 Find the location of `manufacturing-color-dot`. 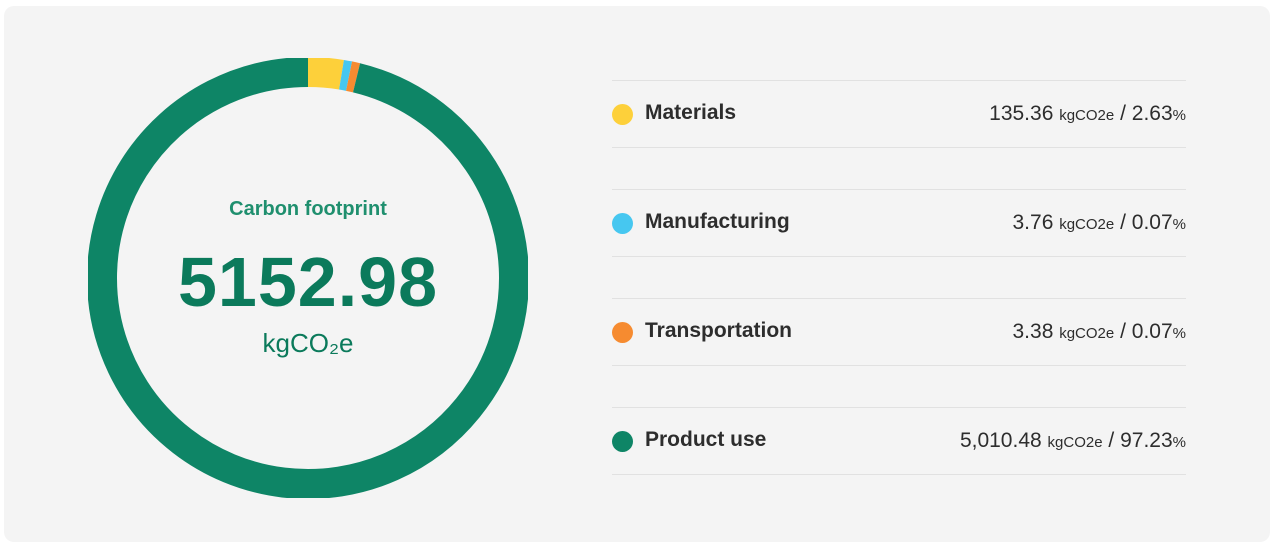

manufacturing-color-dot is located at coordinates (622, 223).